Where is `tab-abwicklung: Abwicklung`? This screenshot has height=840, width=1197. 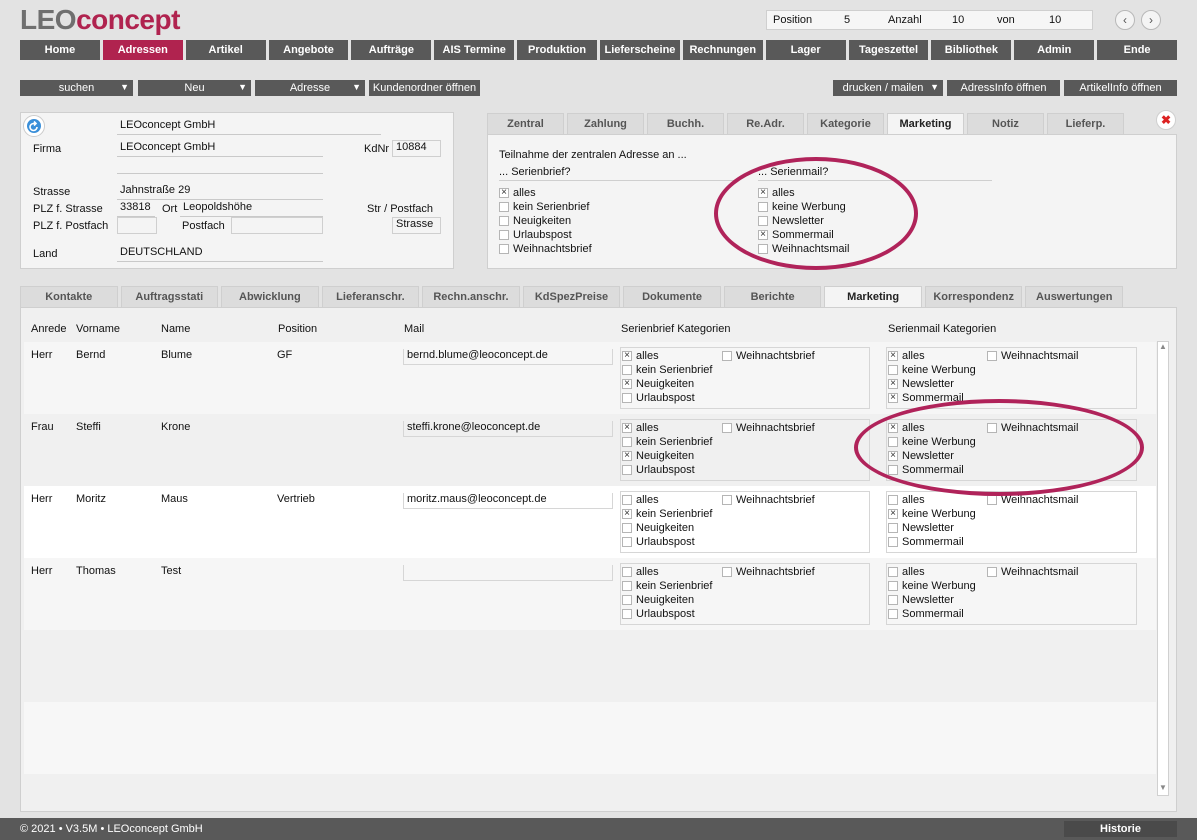
tab-abwicklung: Abwicklung is located at coordinates (270, 296).